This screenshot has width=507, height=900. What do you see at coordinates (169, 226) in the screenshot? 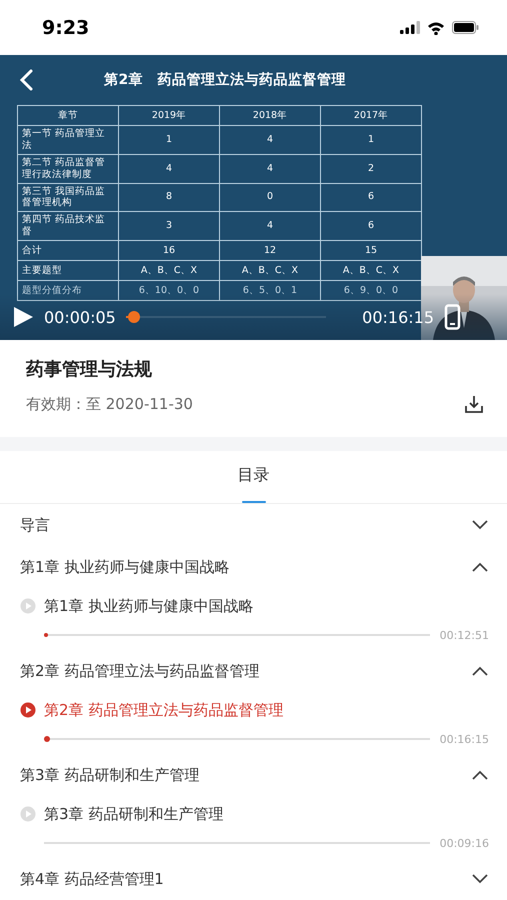
I see `table-cell: 3` at bounding box center [169, 226].